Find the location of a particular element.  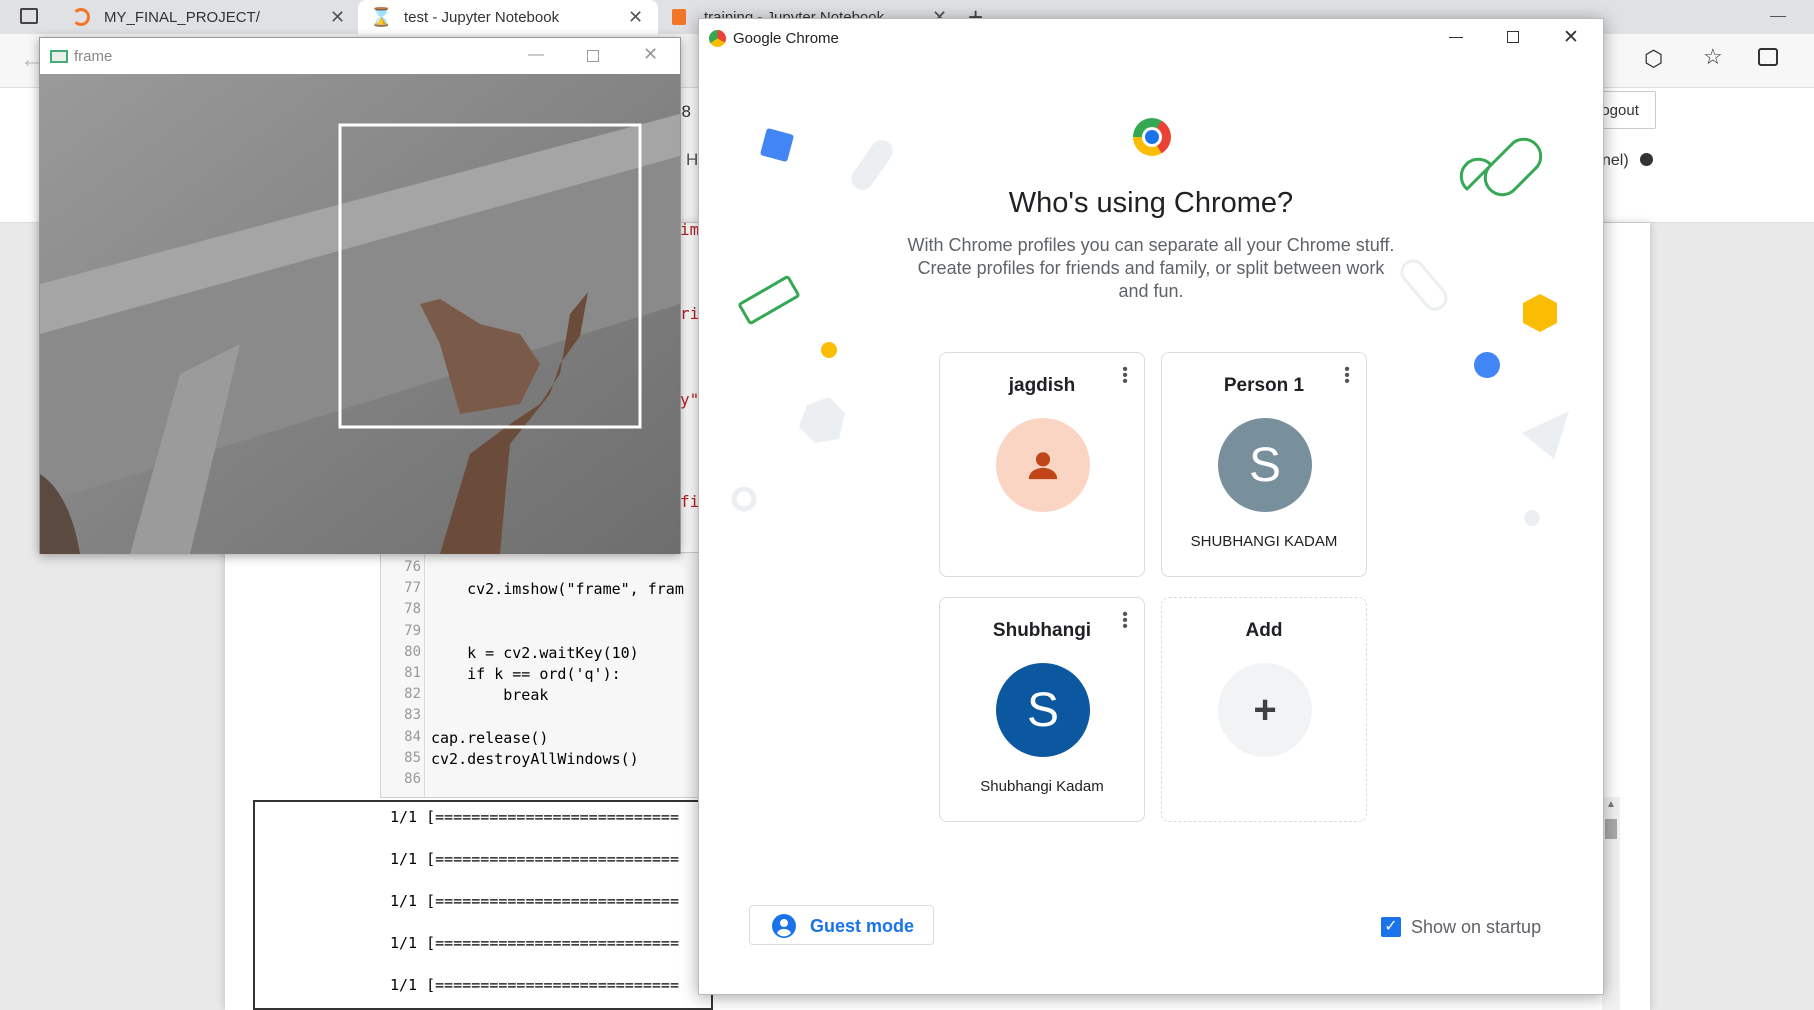

profile-card-jagdish: jagdish • • • is located at coordinates (1042, 464).